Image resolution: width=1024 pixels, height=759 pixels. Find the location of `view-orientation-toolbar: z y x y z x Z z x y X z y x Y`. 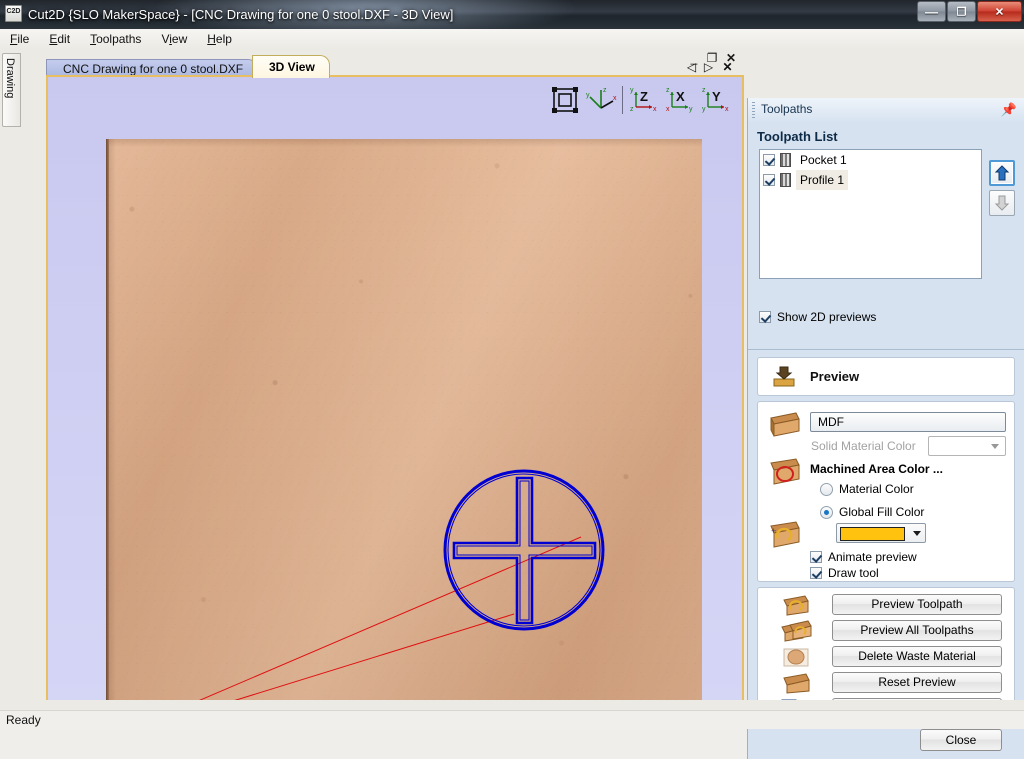

view-orientation-toolbar: z y x y z x Z z x y X z y x Y is located at coordinates (640, 100).